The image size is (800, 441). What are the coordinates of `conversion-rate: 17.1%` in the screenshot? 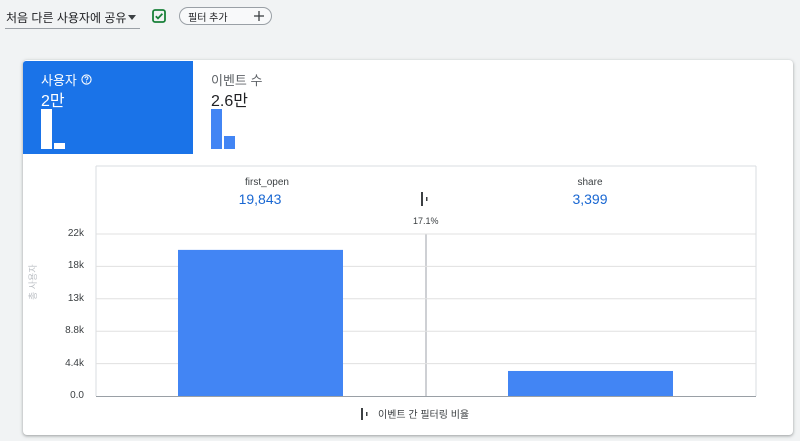 It's located at (426, 221).